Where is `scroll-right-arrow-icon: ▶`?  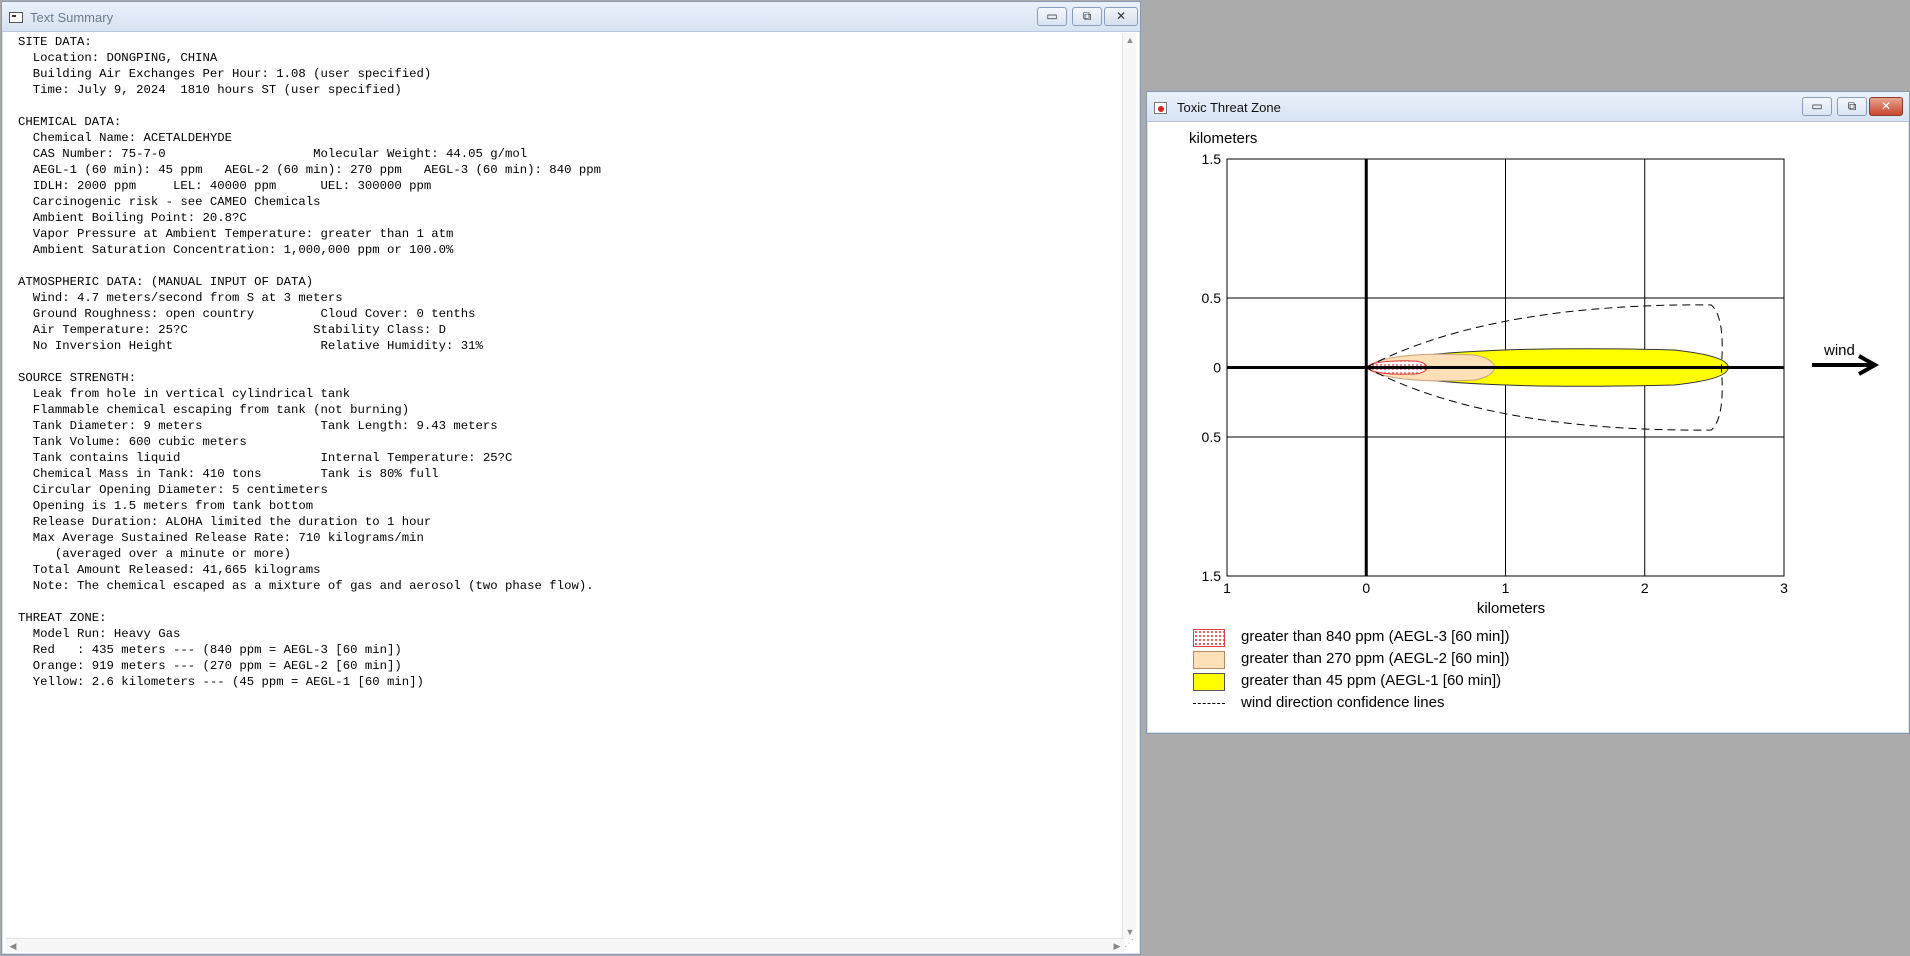
scroll-right-arrow-icon: ▶ is located at coordinates (1117, 946).